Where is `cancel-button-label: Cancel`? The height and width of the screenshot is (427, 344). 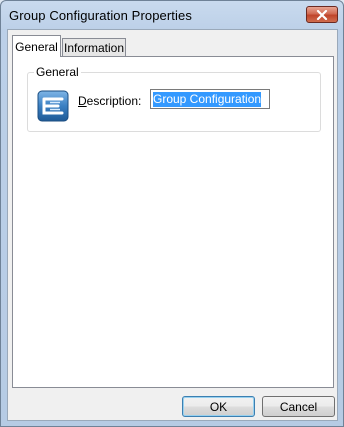
cancel-button-label: Cancel is located at coordinates (298, 406).